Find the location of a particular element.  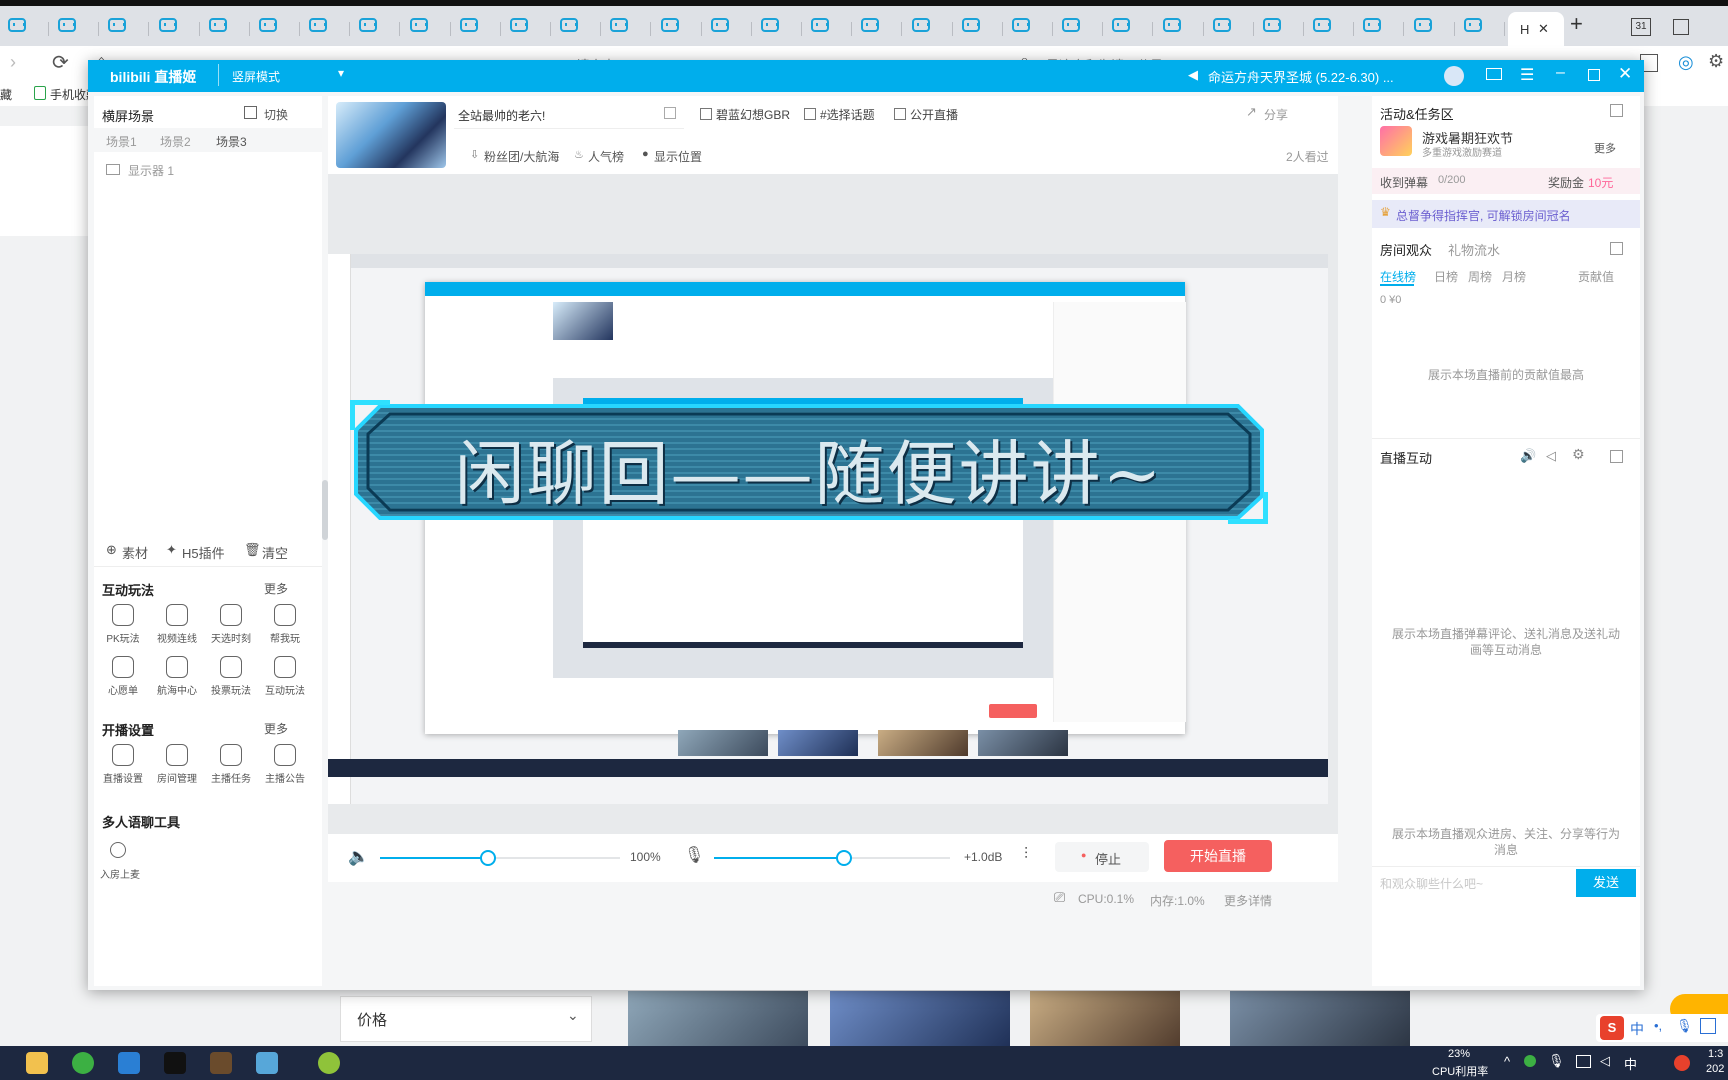

topic-button: #选择话题 is located at coordinates (847, 114).